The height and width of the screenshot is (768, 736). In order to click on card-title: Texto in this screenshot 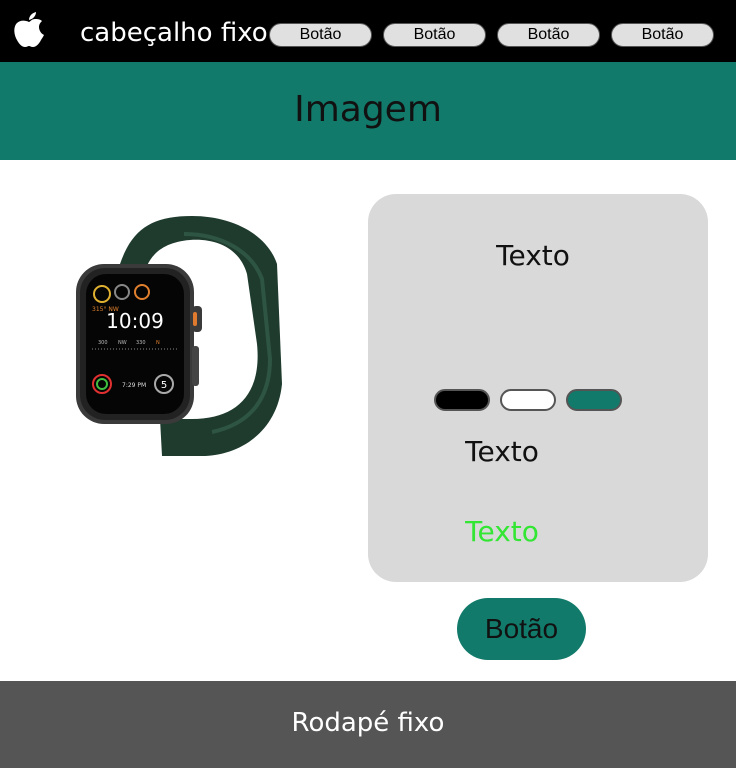, I will do `click(533, 255)`.